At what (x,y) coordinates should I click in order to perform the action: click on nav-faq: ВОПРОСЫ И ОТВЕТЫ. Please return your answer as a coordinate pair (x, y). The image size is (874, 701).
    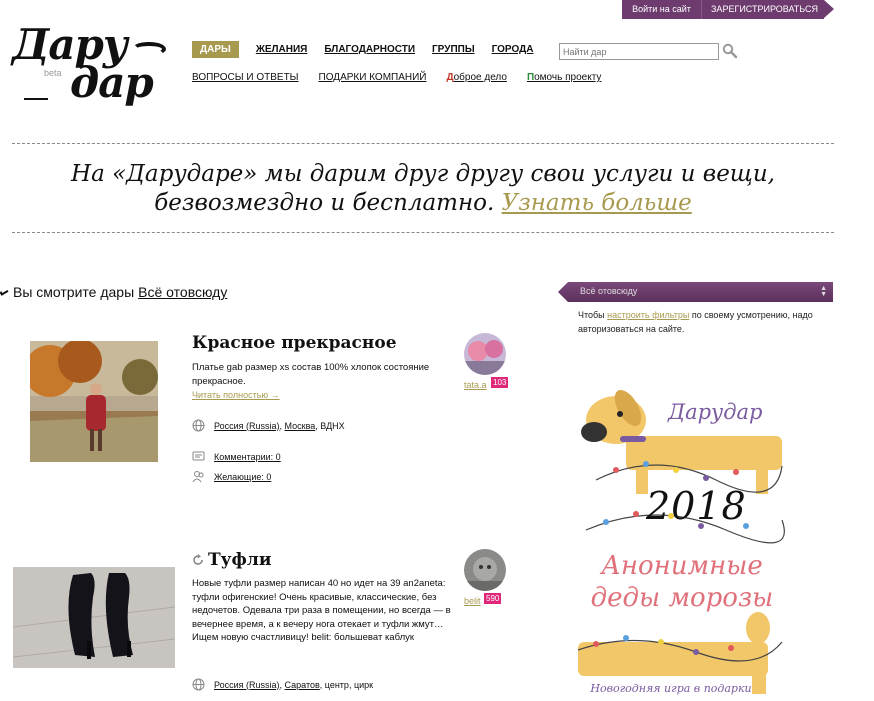
    Looking at the image, I should click on (245, 77).